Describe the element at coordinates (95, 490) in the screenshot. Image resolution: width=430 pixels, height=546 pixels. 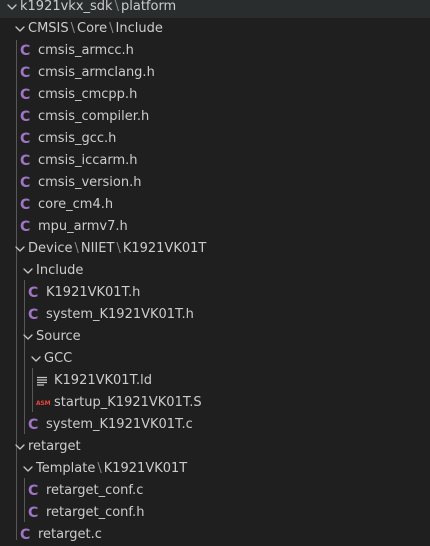
I see `file-label: retarget_conf.c` at that location.